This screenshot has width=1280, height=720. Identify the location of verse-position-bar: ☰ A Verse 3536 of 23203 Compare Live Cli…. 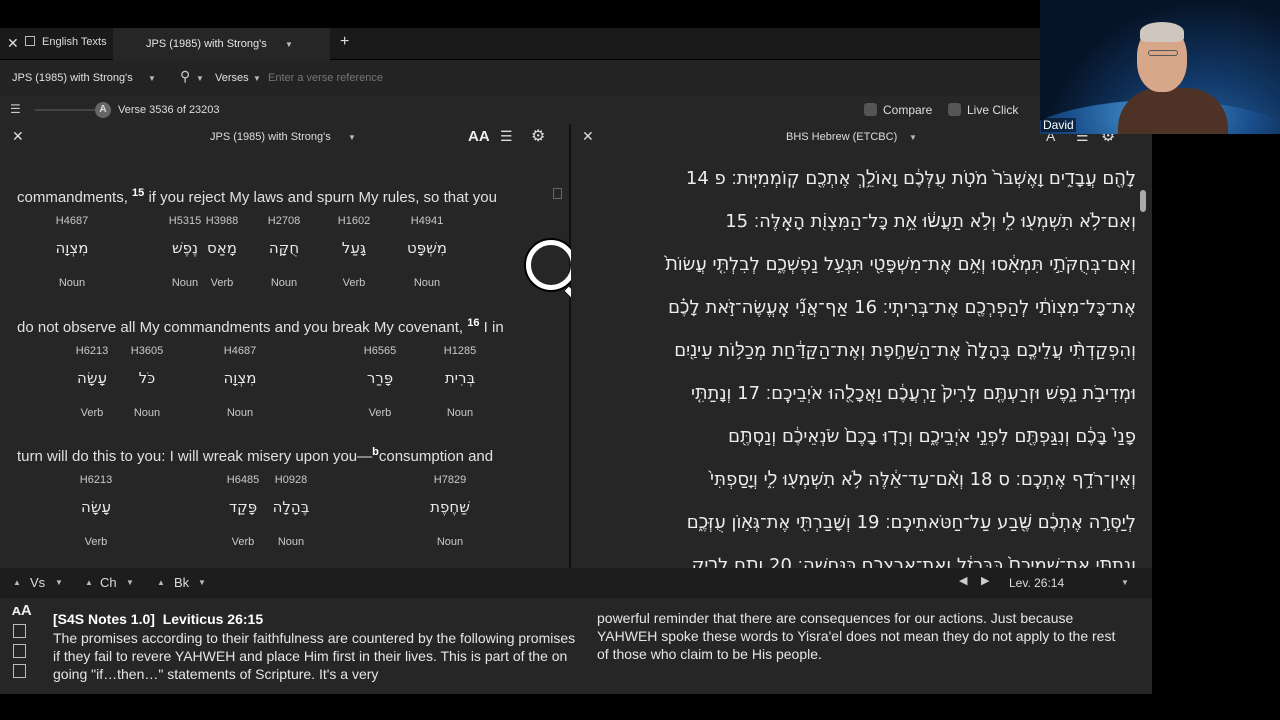
(576, 110).